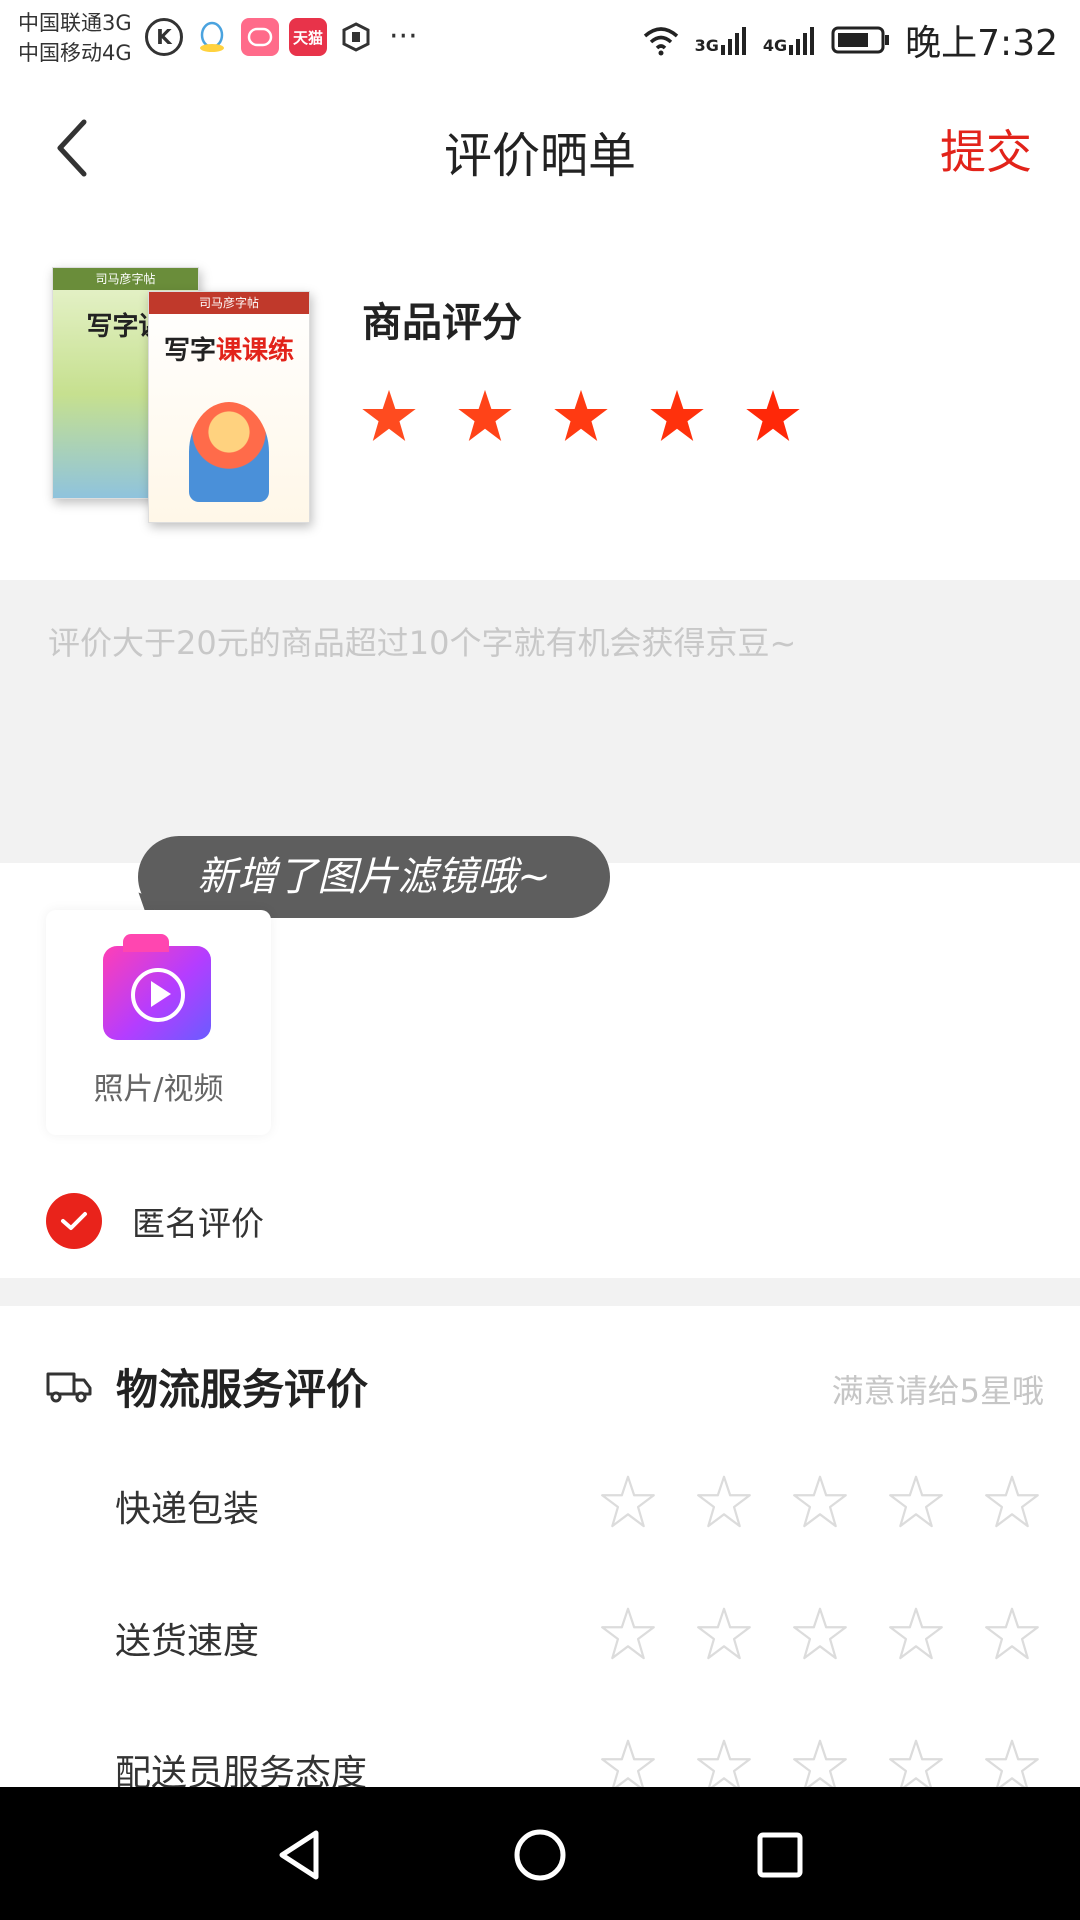  I want to click on packaging-rating-stars, so click(820, 1502).